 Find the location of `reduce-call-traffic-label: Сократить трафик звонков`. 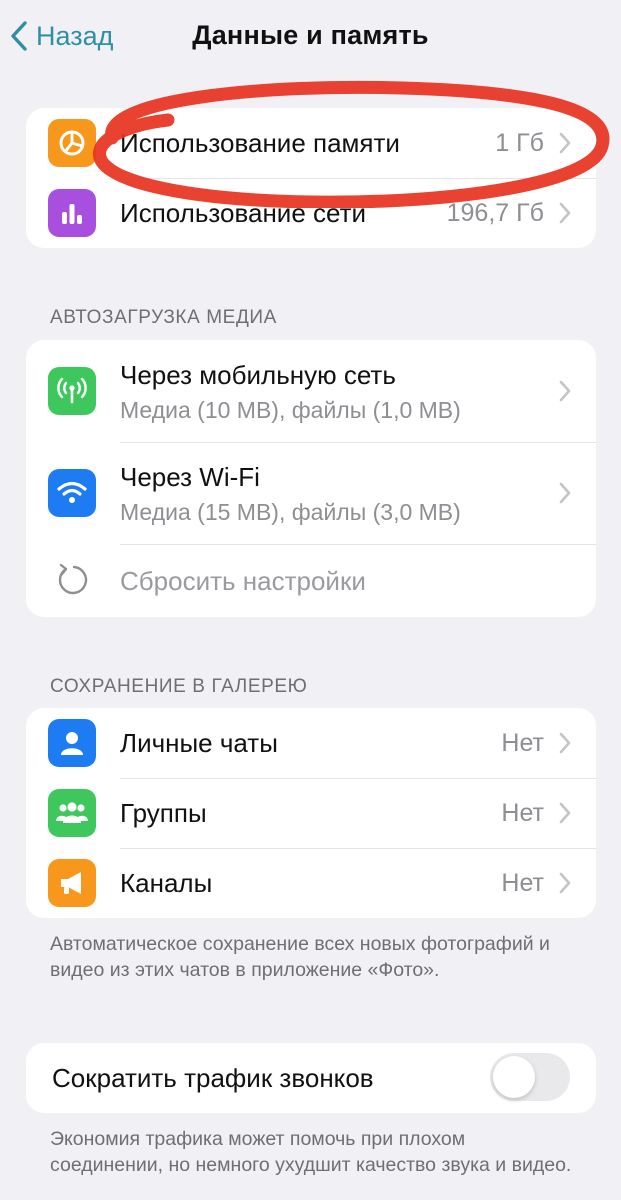

reduce-call-traffic-label: Сократить трафик звонков is located at coordinates (213, 1078).